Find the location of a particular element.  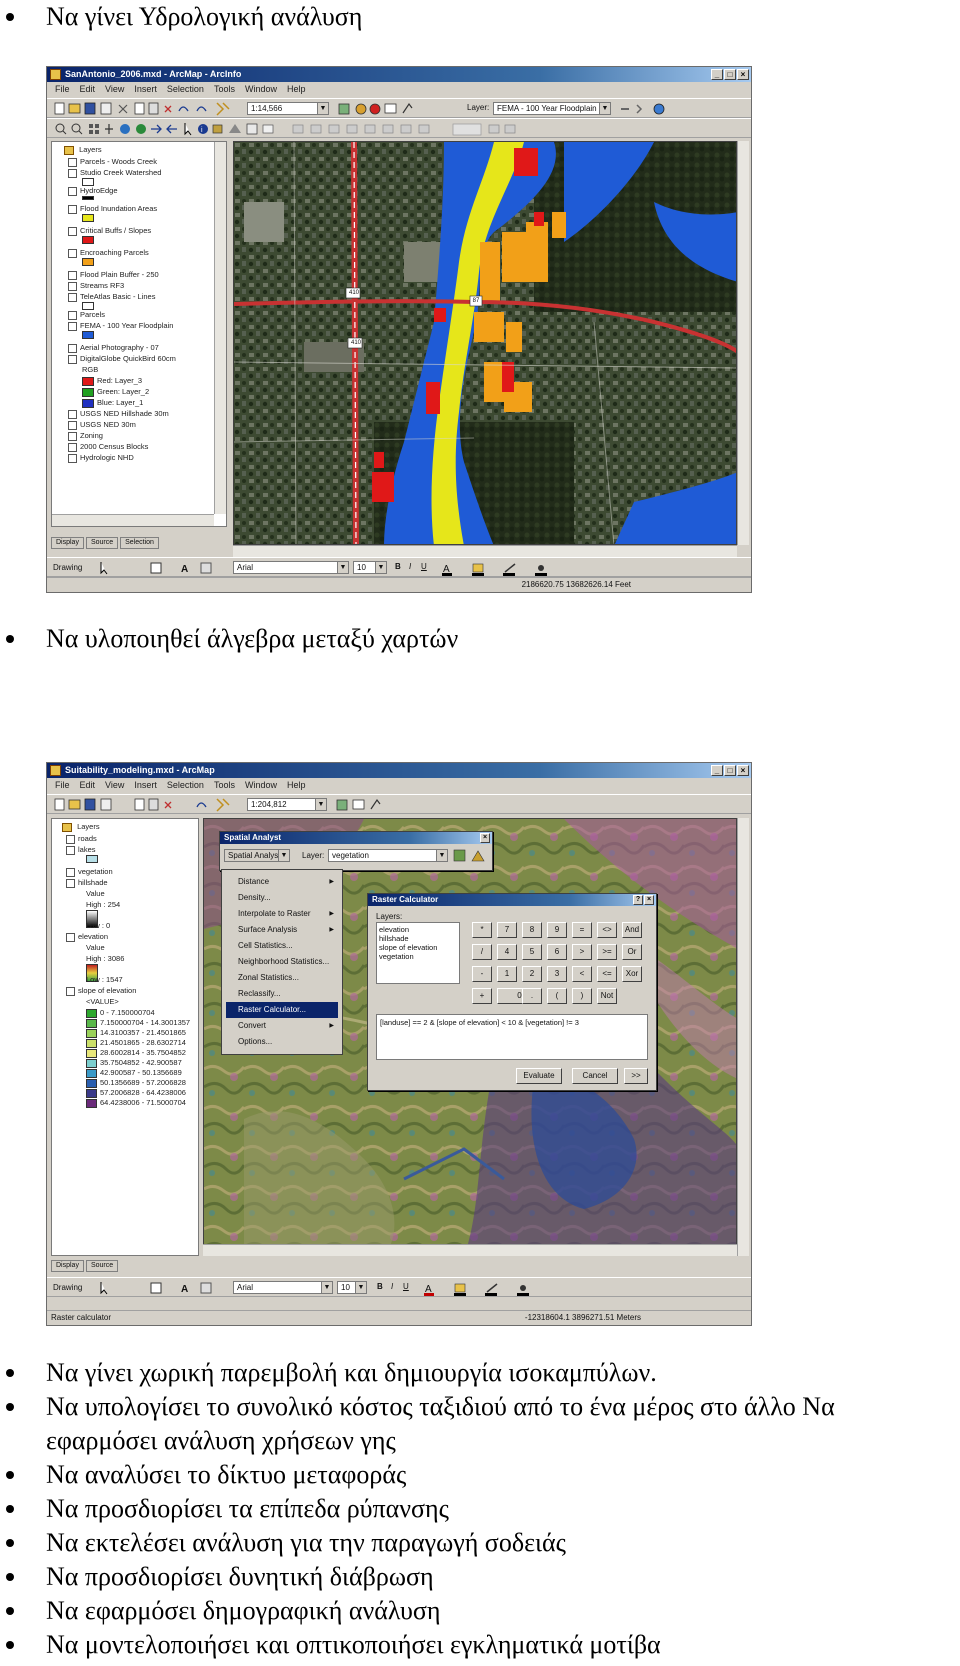

toc-layer-row: Streams RF3 is located at coordinates (96, 285).